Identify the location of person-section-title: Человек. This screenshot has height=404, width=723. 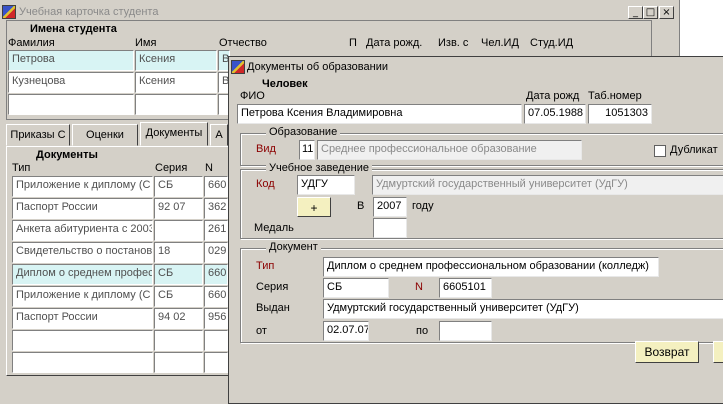
(285, 84).